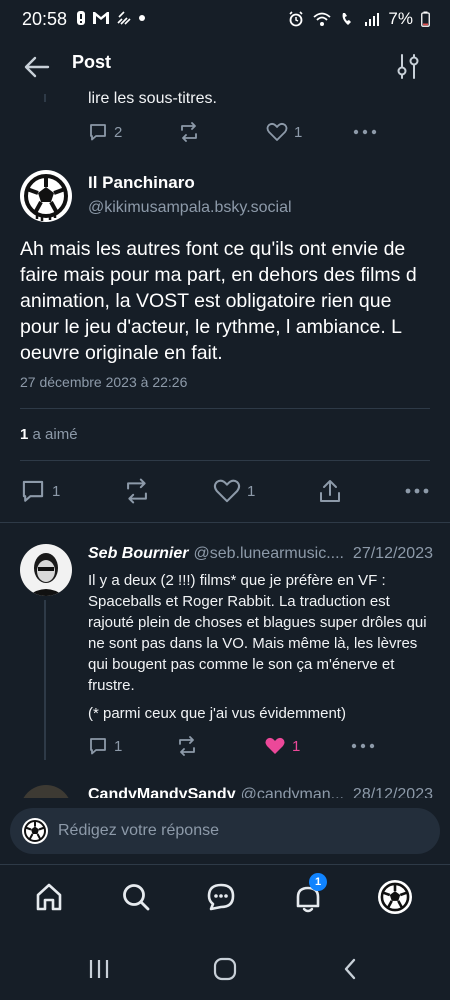 The image size is (450, 1000). What do you see at coordinates (104, 382) in the screenshot?
I see `post-timestamp: 27 décembre 2023 à 22:26` at bounding box center [104, 382].